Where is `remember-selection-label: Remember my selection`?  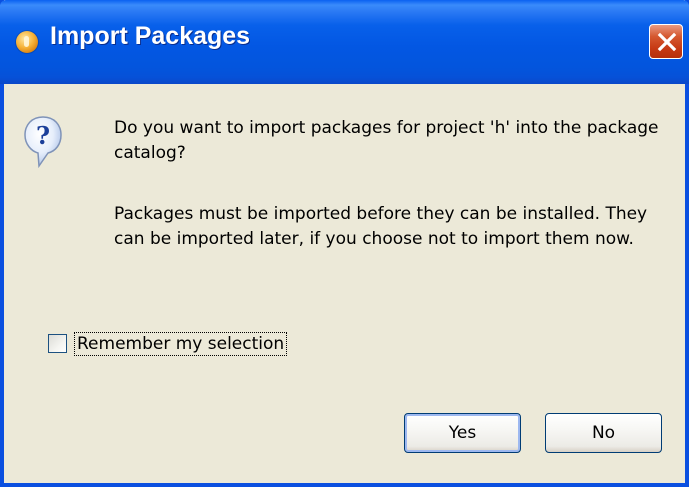
remember-selection-label: Remember my selection is located at coordinates (181, 344).